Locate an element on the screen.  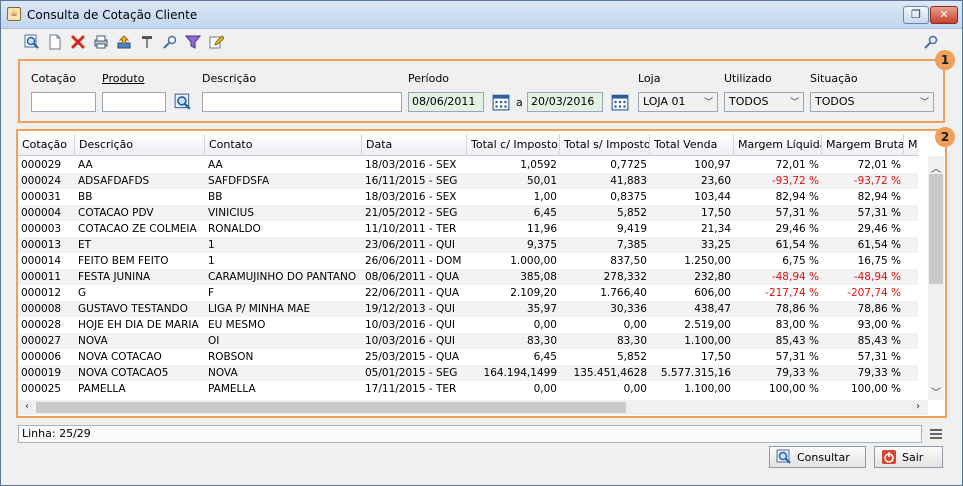
column-header: Data is located at coordinates (414, 145).